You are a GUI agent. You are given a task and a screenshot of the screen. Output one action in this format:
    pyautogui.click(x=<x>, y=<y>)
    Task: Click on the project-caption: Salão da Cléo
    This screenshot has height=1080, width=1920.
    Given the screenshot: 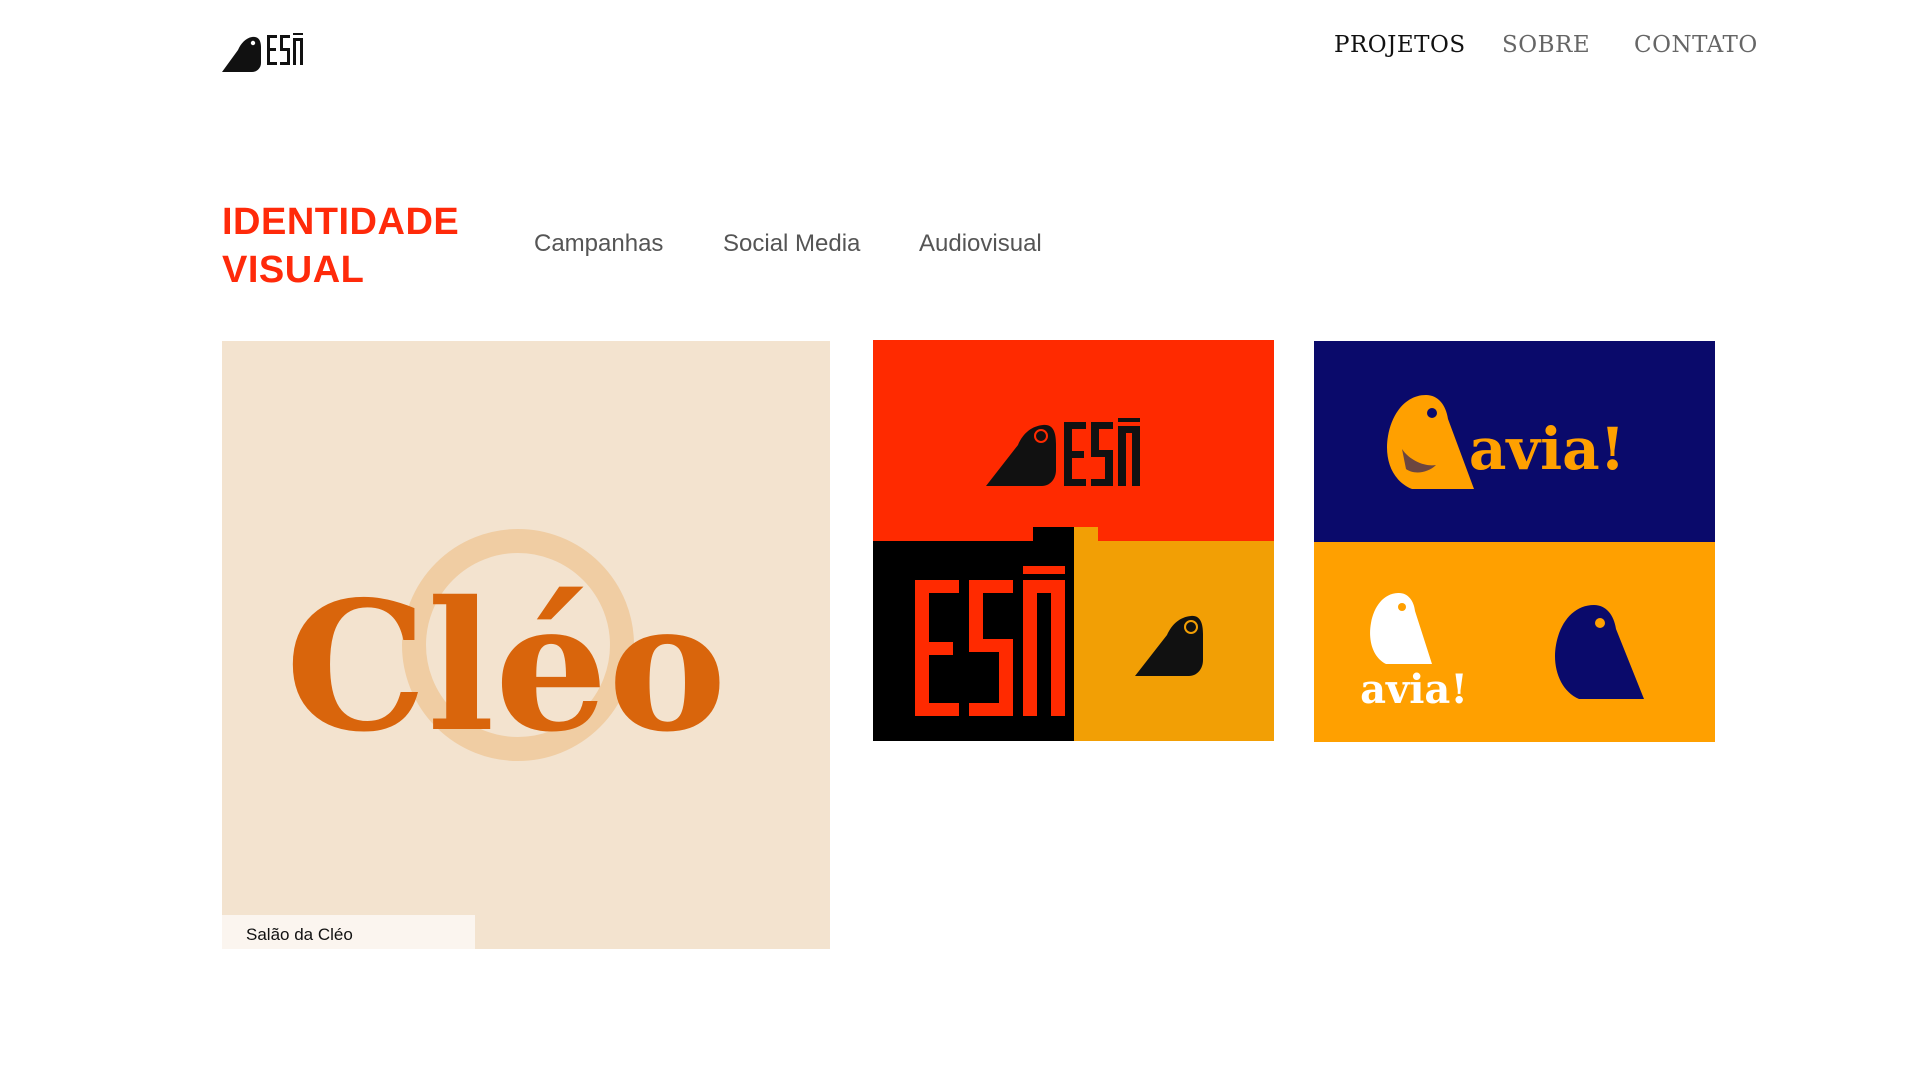 What is the action you would take?
    pyautogui.click(x=348, y=932)
    